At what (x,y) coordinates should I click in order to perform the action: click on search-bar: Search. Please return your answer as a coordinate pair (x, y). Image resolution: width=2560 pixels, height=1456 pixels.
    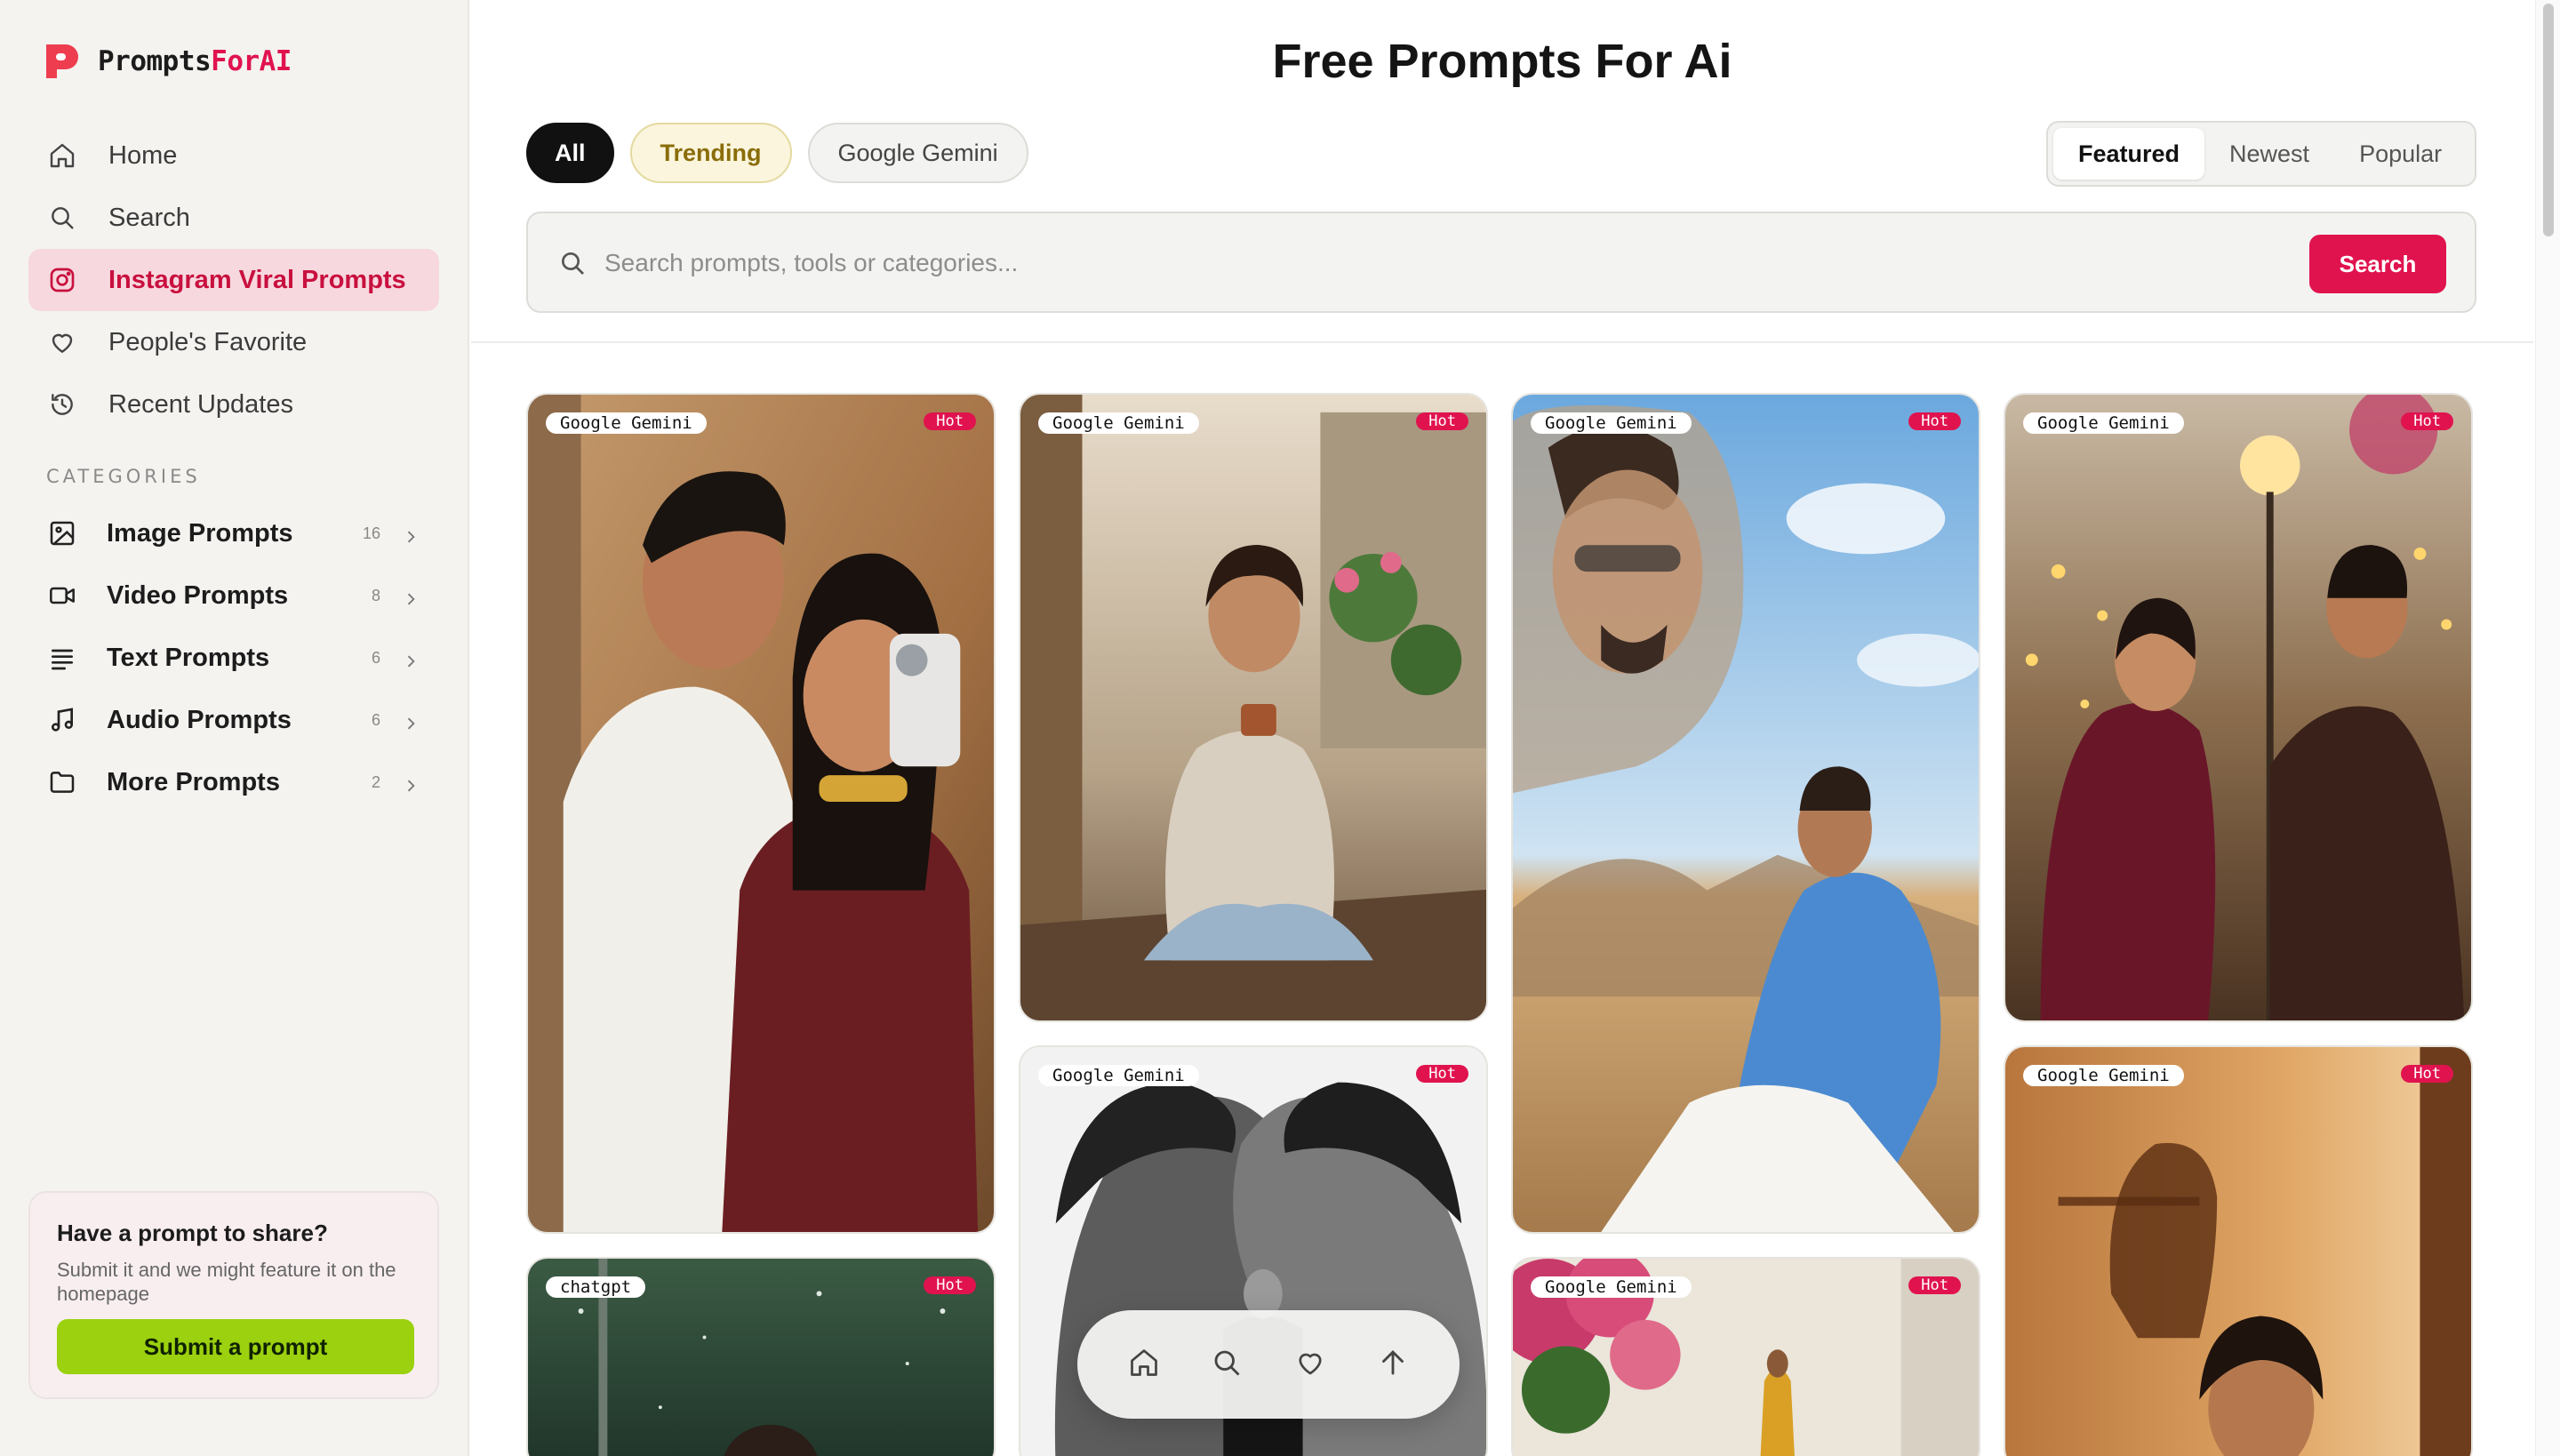
    Looking at the image, I should click on (1501, 262).